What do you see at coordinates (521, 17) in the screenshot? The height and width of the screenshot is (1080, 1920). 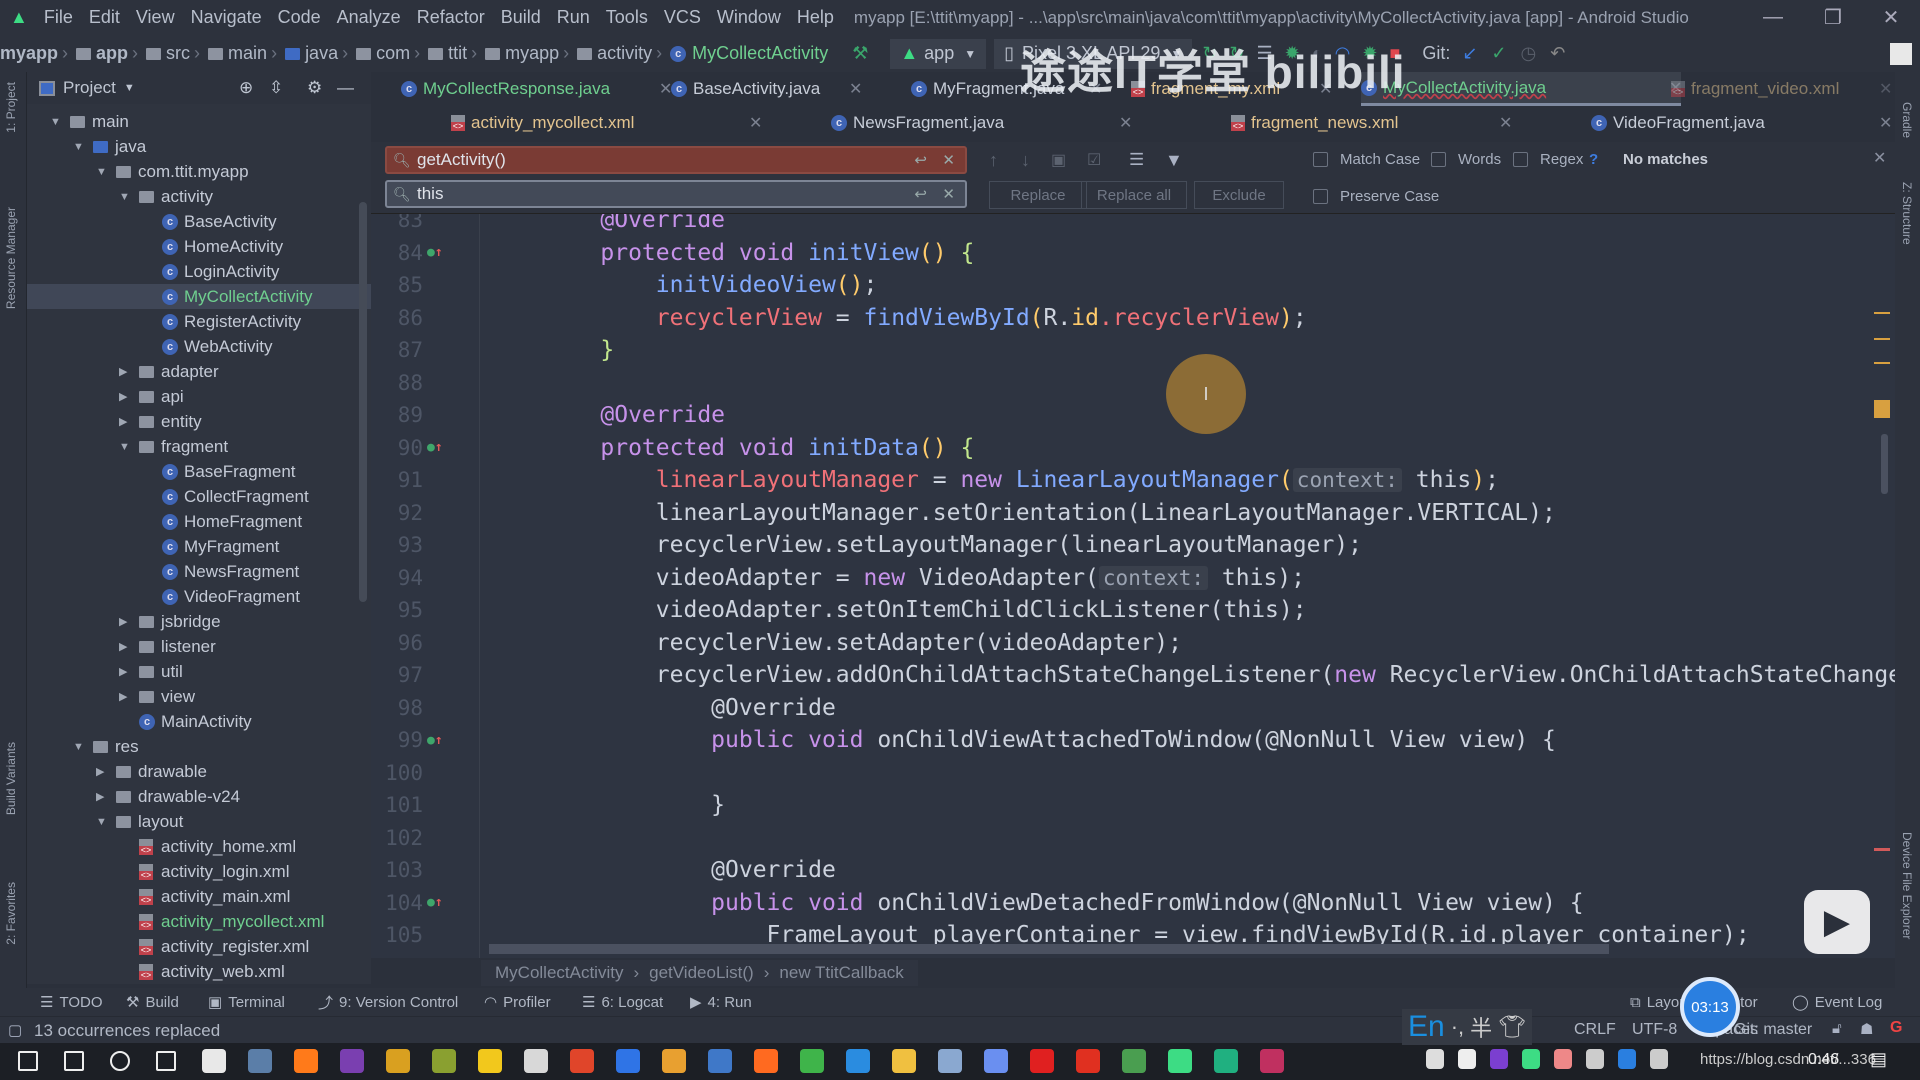 I see `menu-build: Build` at bounding box center [521, 17].